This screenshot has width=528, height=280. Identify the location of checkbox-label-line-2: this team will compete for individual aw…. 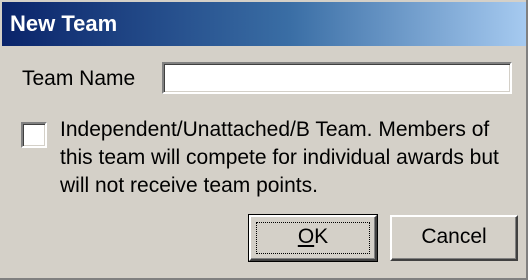
(279, 157).